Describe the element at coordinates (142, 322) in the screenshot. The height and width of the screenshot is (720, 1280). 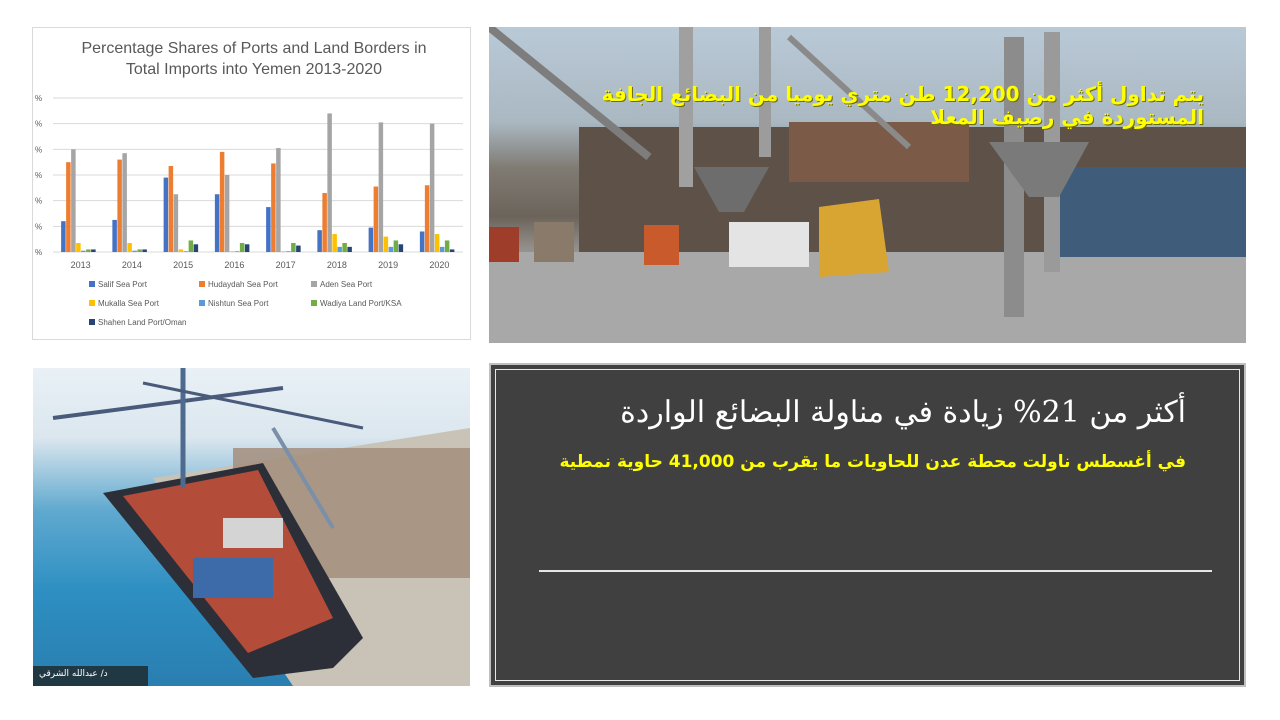
I see `legend-label: Shahen Land Port/Oman` at that location.